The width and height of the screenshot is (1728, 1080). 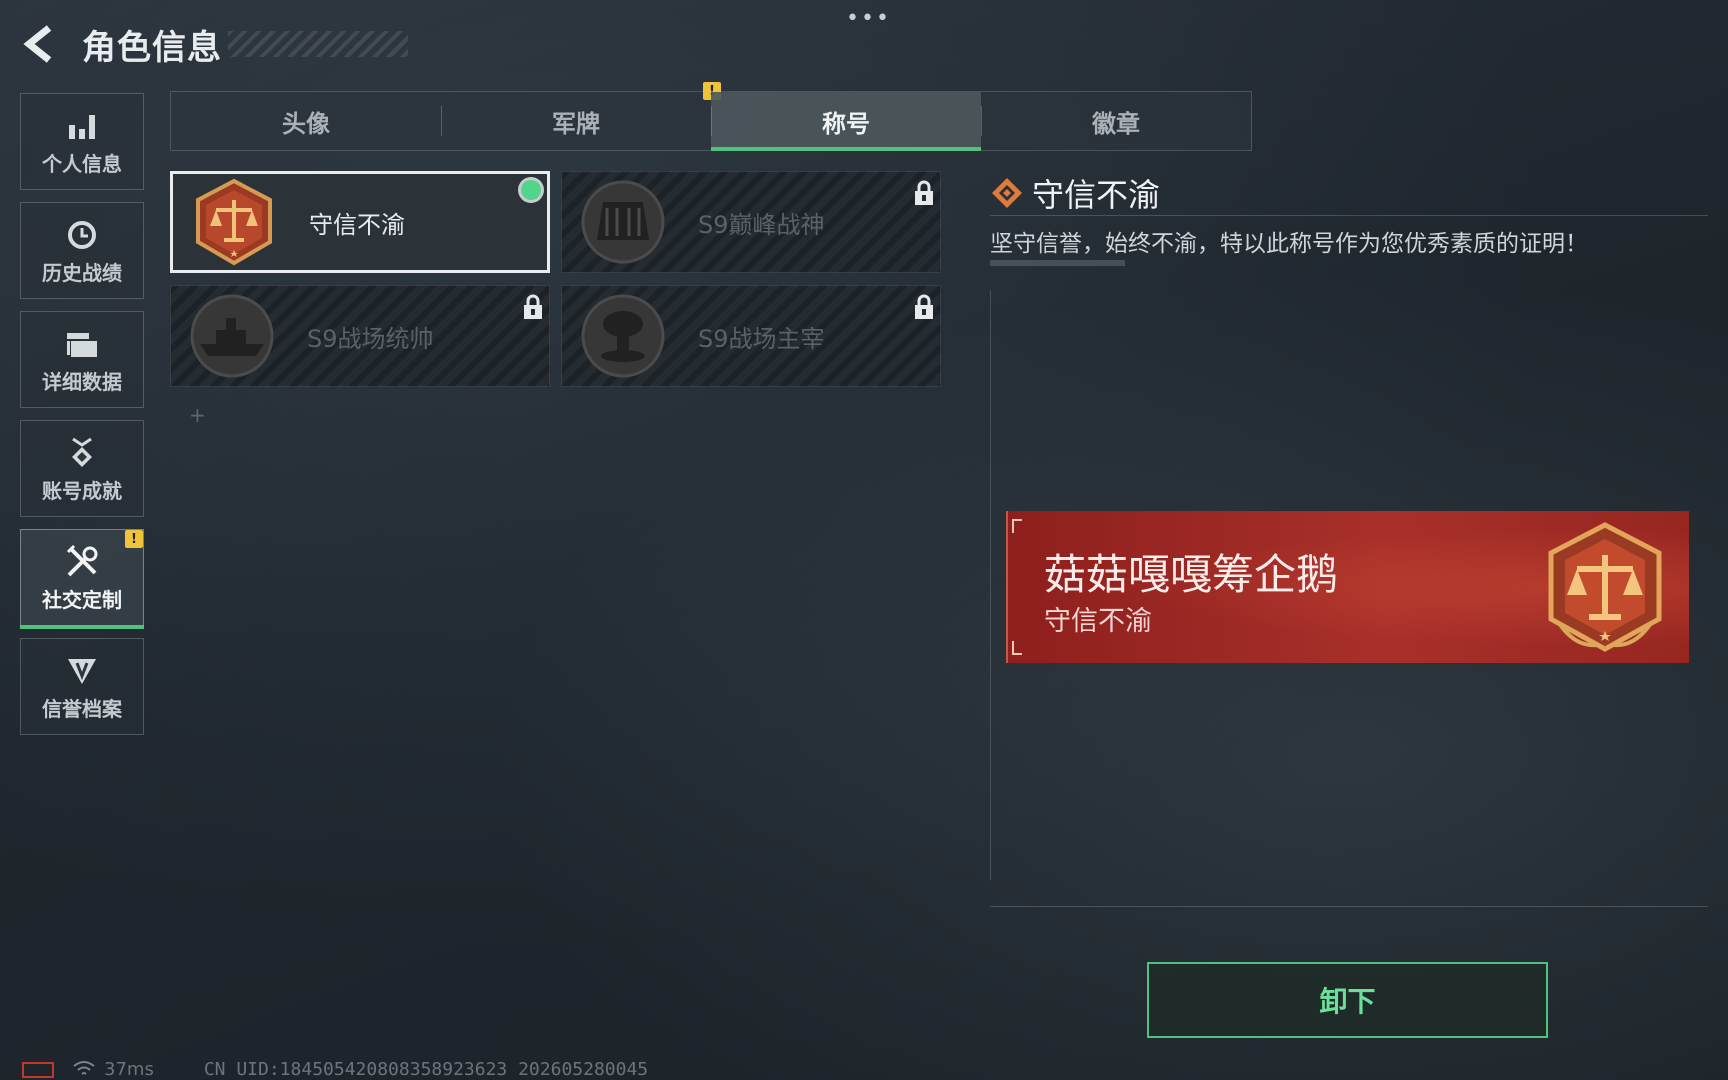 I want to click on equipped-indicator, so click(x=531, y=190).